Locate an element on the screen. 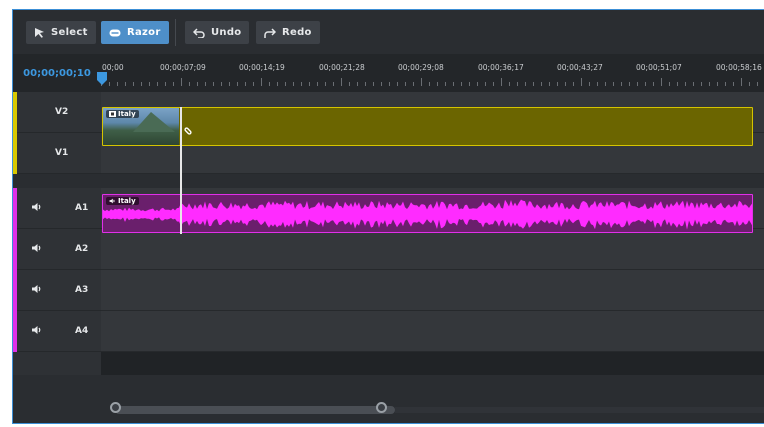  horizontal-scroll-area is located at coordinates (388, 409).